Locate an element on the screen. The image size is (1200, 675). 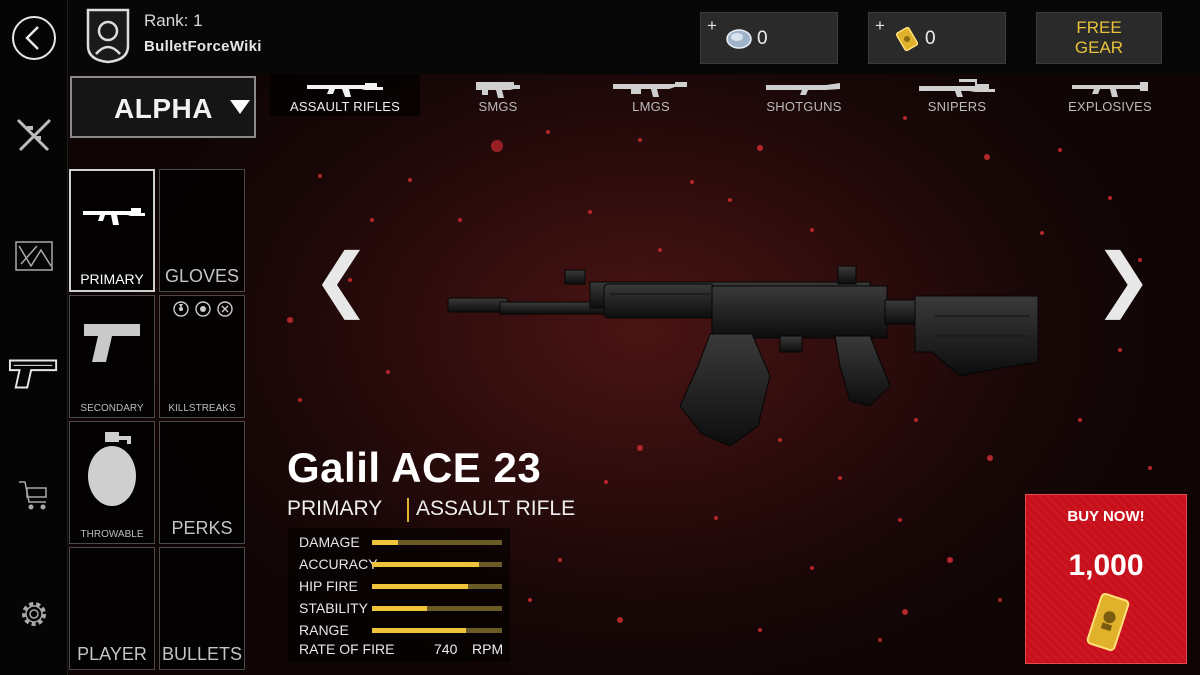
stat-label: RANGE is located at coordinates (324, 630).